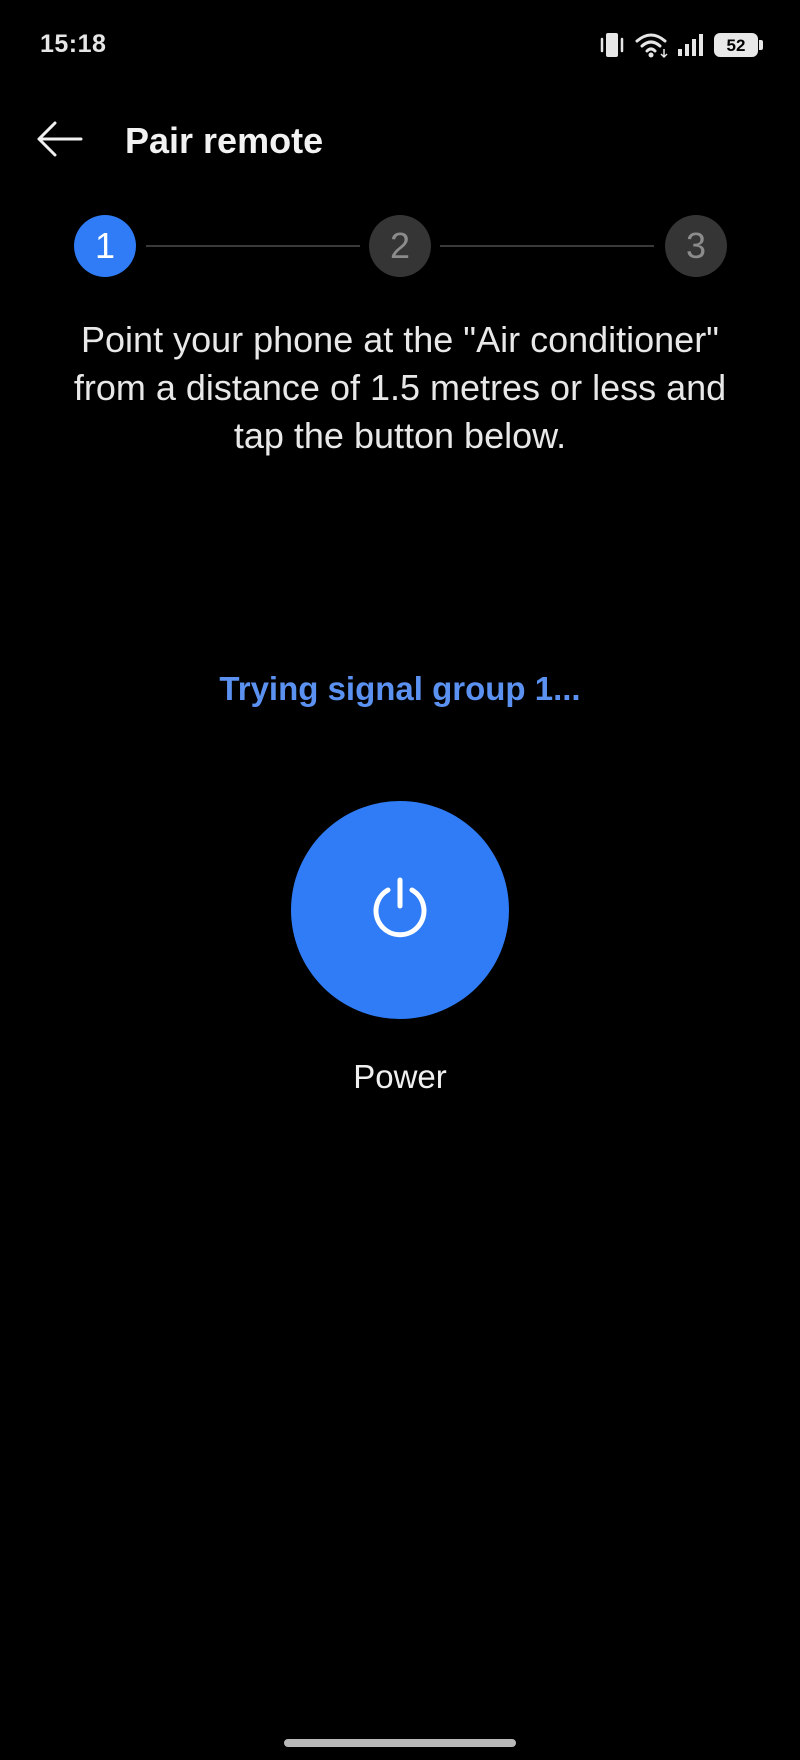 The image size is (800, 1760). I want to click on arrow-left-icon, so click(59, 141).